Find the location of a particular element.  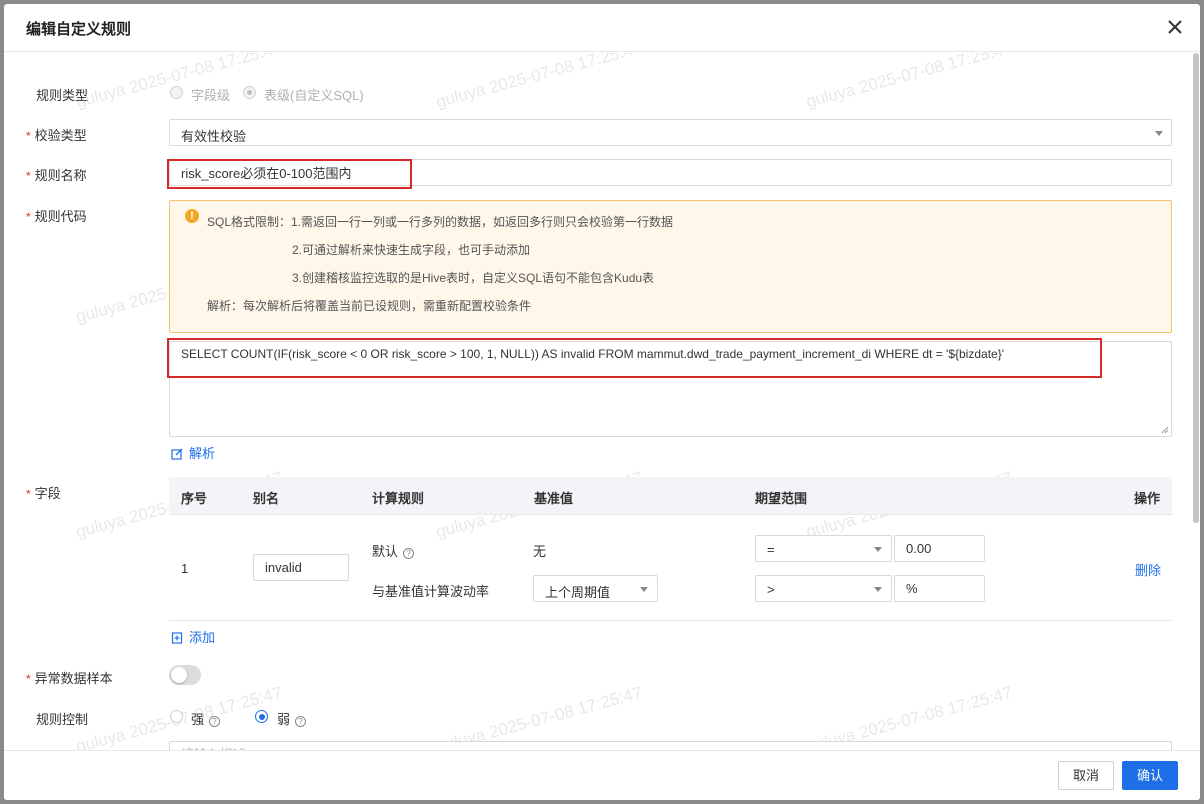

add-field-link: 添加 is located at coordinates (193, 636).